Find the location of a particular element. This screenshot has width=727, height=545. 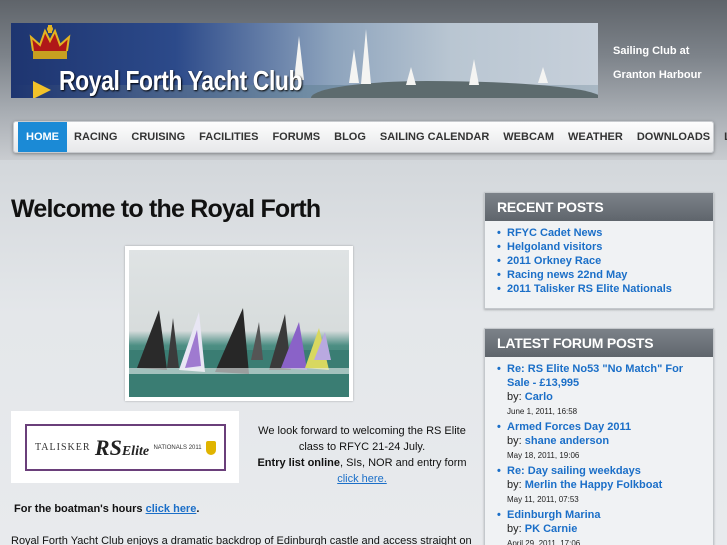

forum-post-author: Merlin the Happy Folkboat is located at coordinates (594, 485).